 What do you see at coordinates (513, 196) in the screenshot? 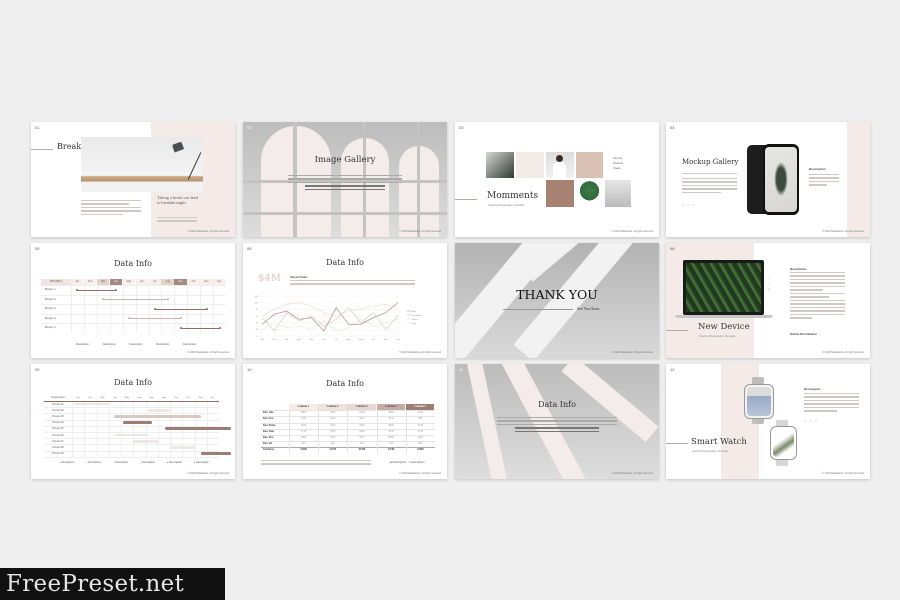
I see `slide-title: Momments` at bounding box center [513, 196].